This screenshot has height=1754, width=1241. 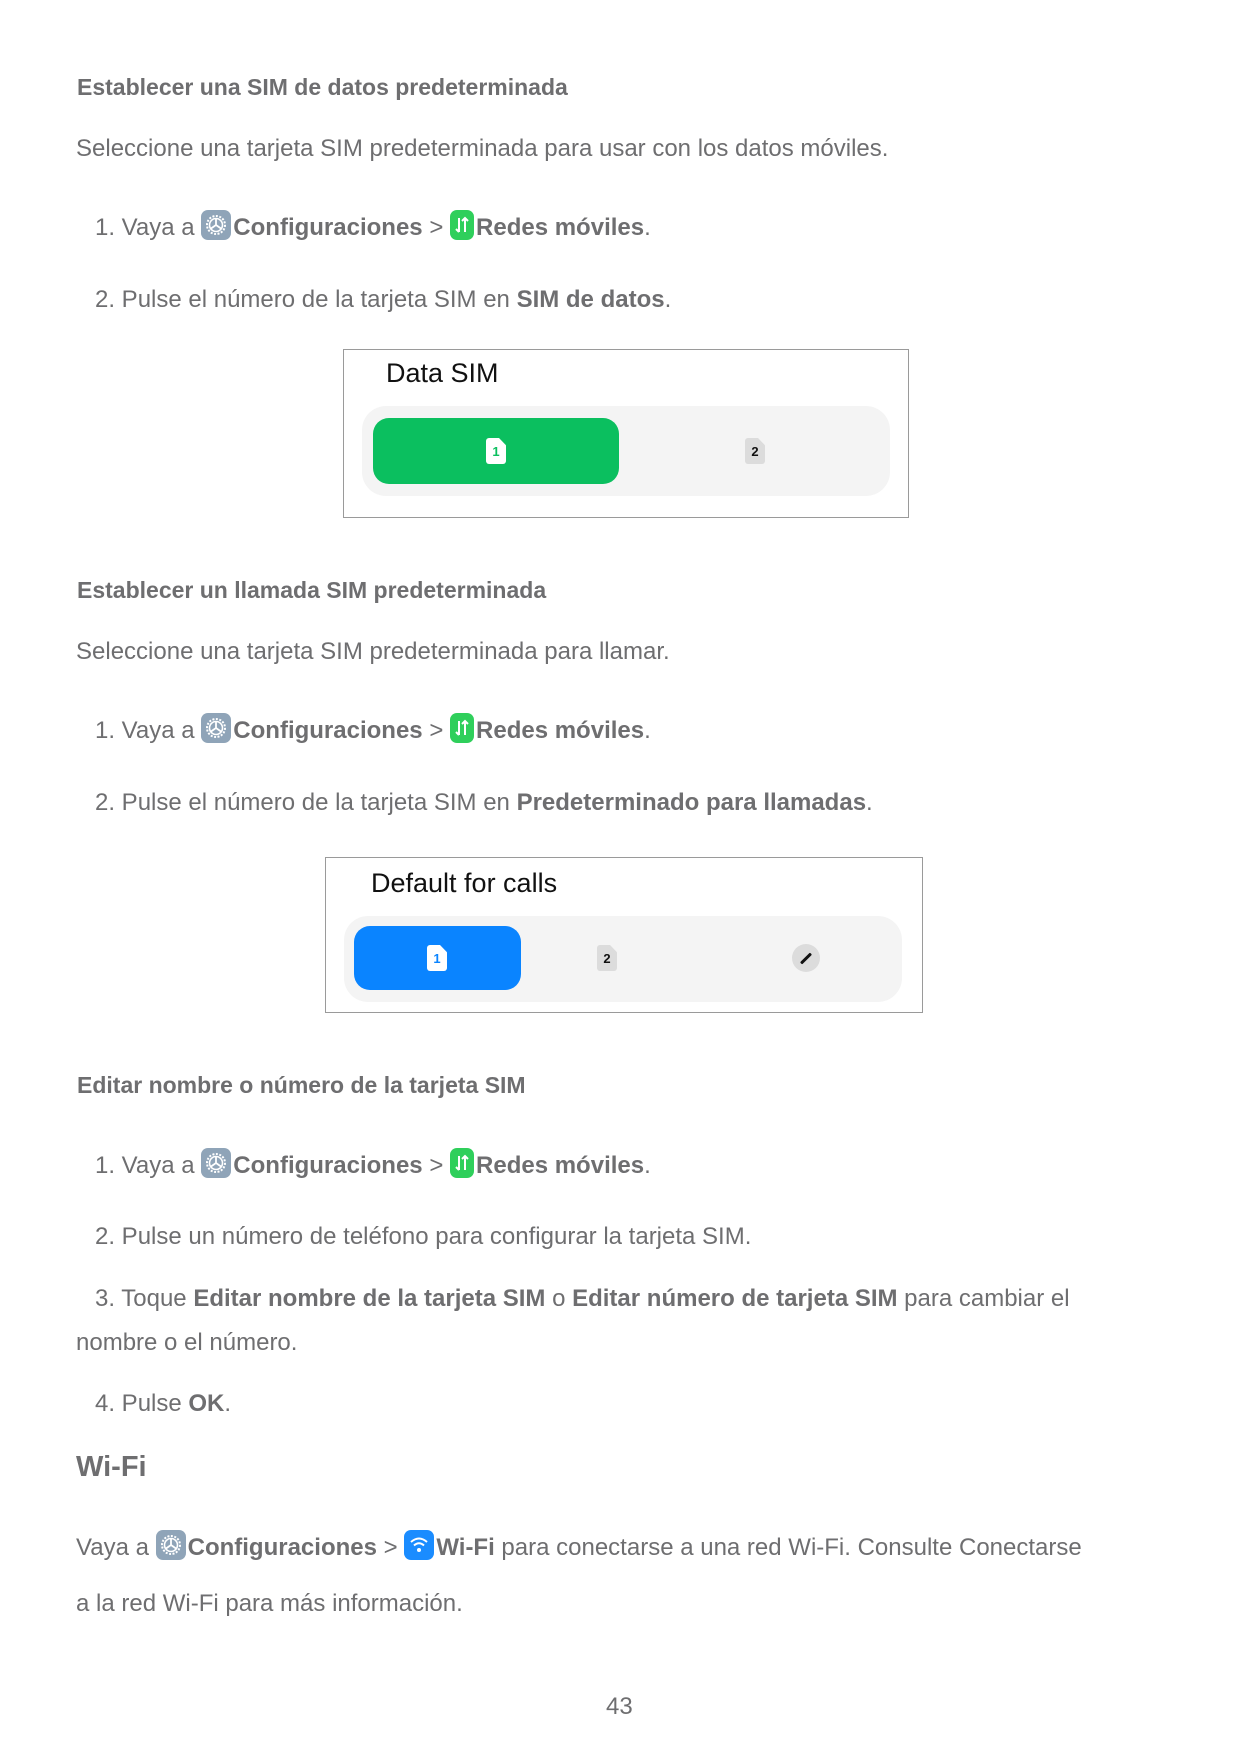 I want to click on step-3-continuation: nombre o el número., so click(x=187, y=1342).